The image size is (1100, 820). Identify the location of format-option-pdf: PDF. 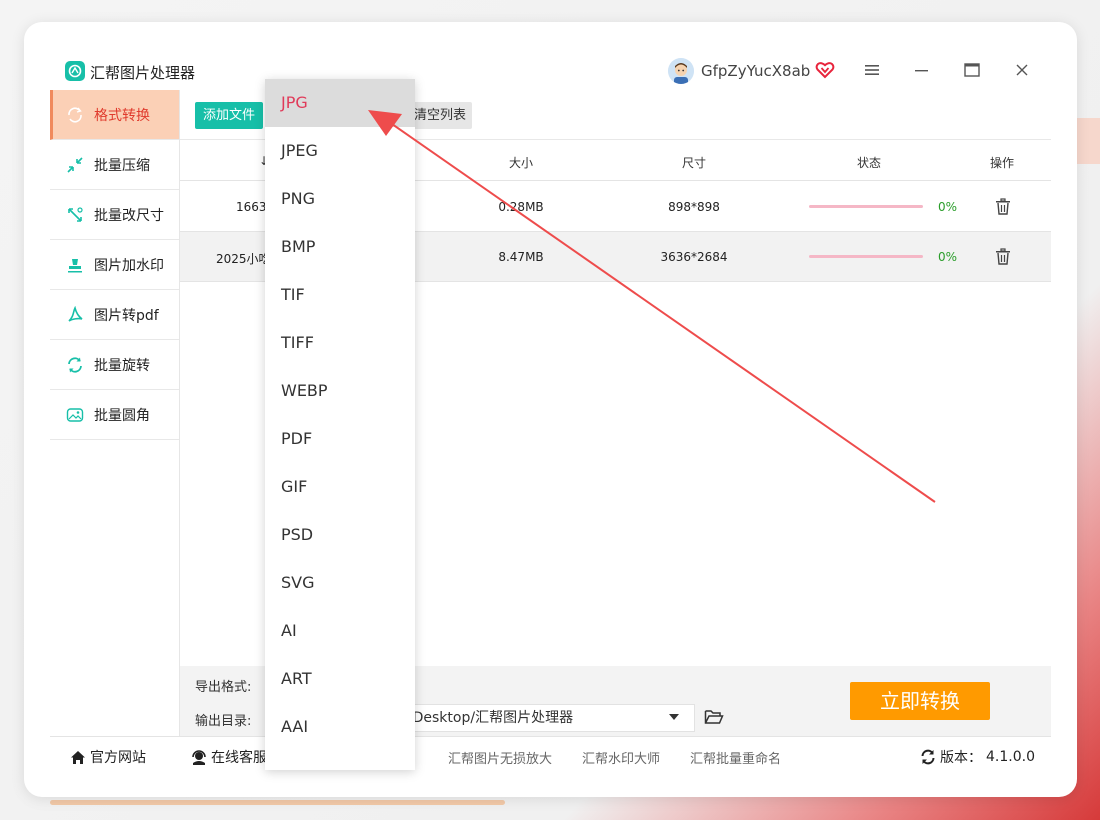
(340, 439).